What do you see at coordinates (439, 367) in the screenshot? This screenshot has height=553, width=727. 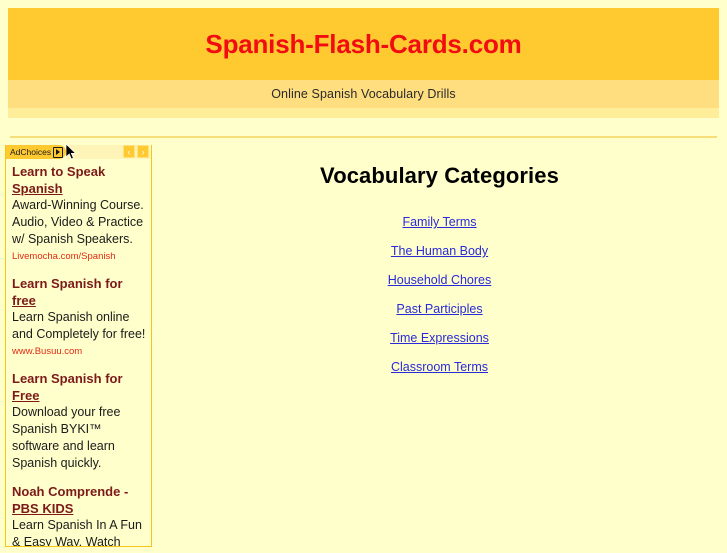 I see `category-link-classroom-terms: Classroom Terms` at bounding box center [439, 367].